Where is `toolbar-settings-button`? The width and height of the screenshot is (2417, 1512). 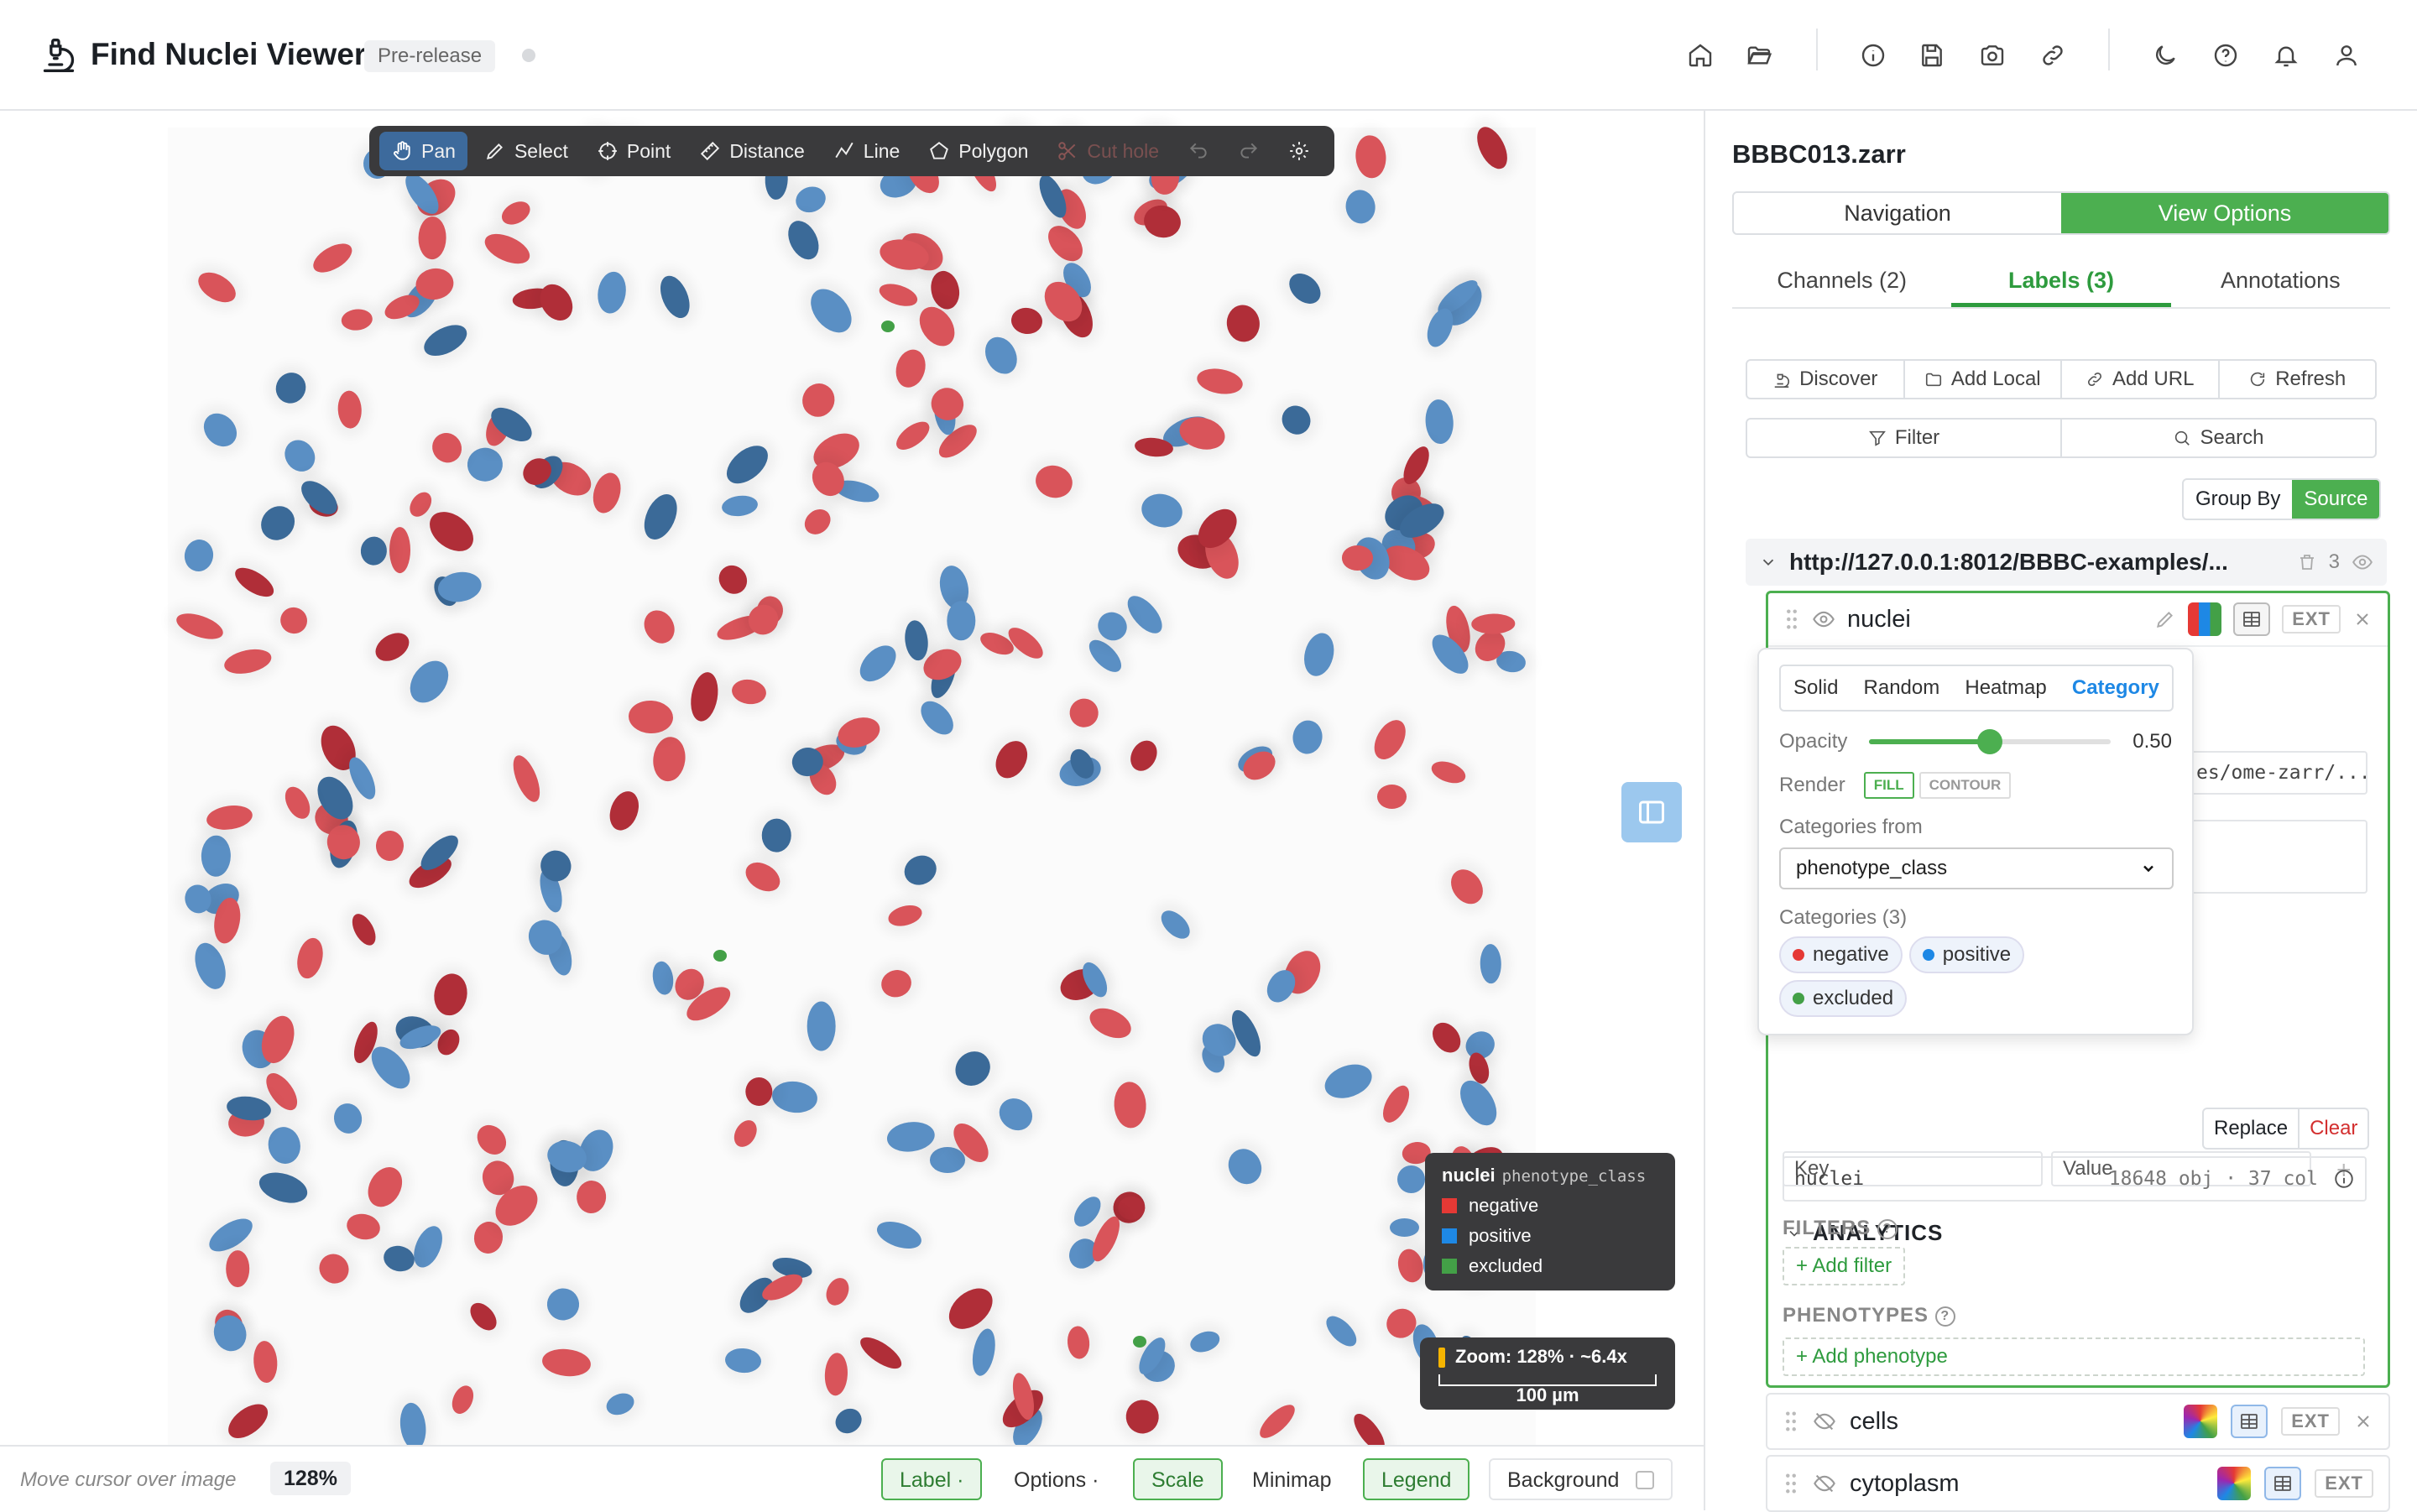
toolbar-settings-button is located at coordinates (1299, 151).